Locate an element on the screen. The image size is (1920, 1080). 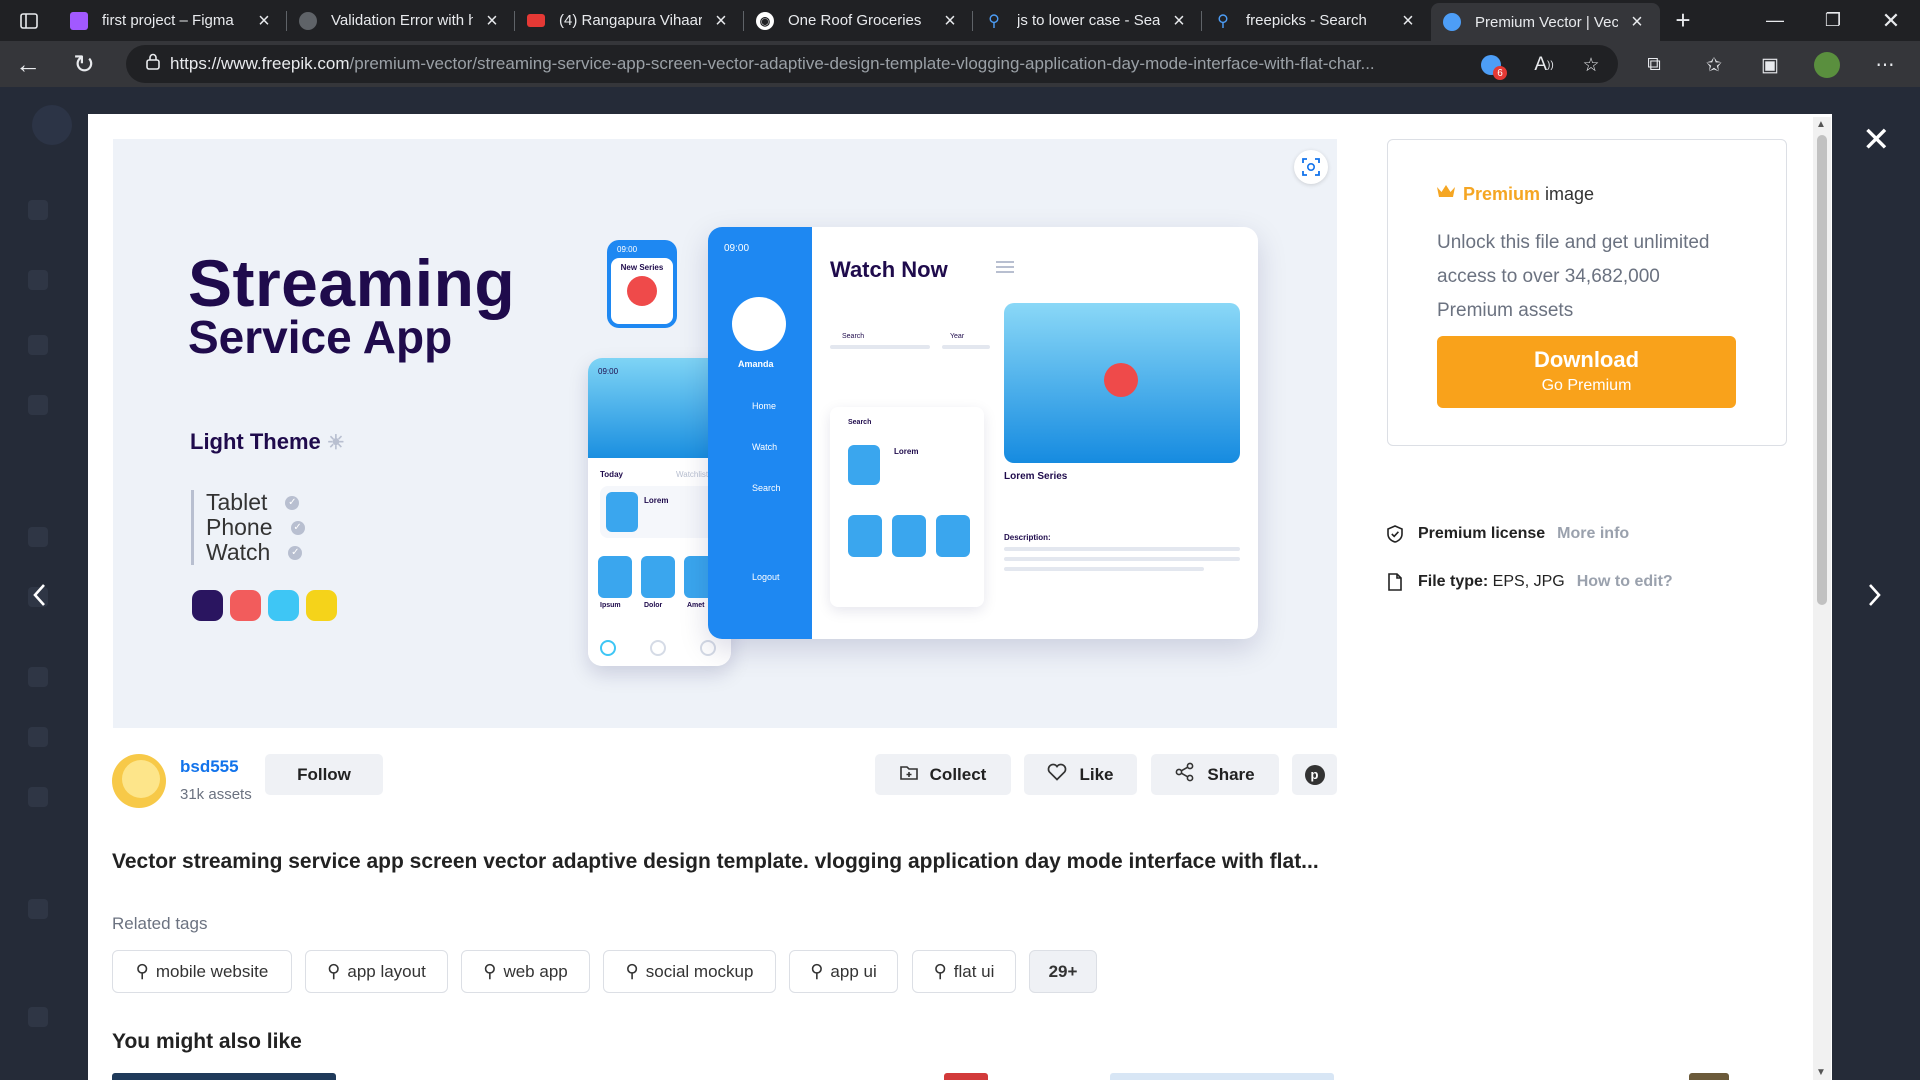
tab-premium-vector: Premium Vector | Vect × is located at coordinates (1545, 22).